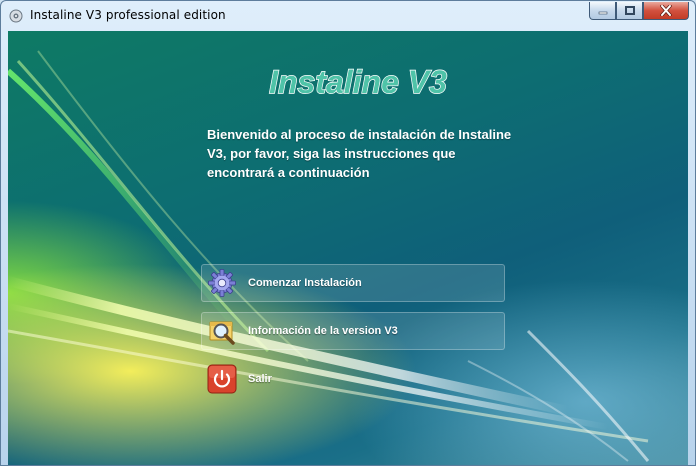  I want to click on close-button, so click(666, 11).